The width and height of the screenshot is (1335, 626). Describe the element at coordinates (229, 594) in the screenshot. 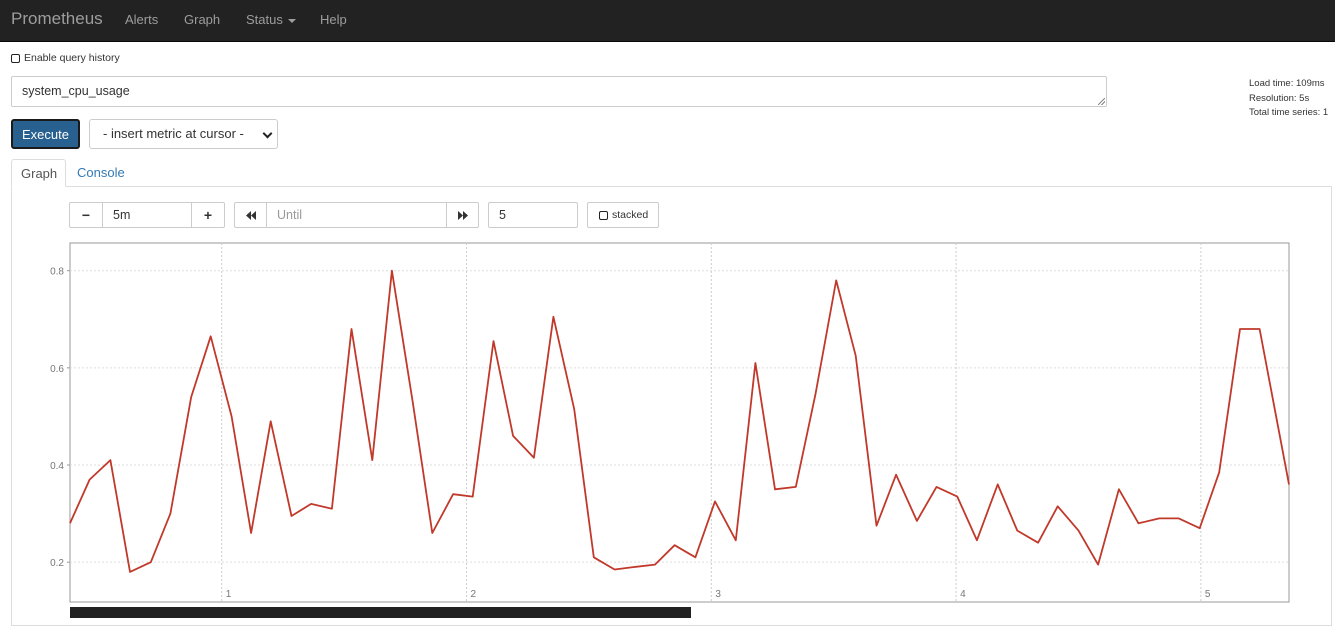

I see `x-tick-label: 1` at that location.